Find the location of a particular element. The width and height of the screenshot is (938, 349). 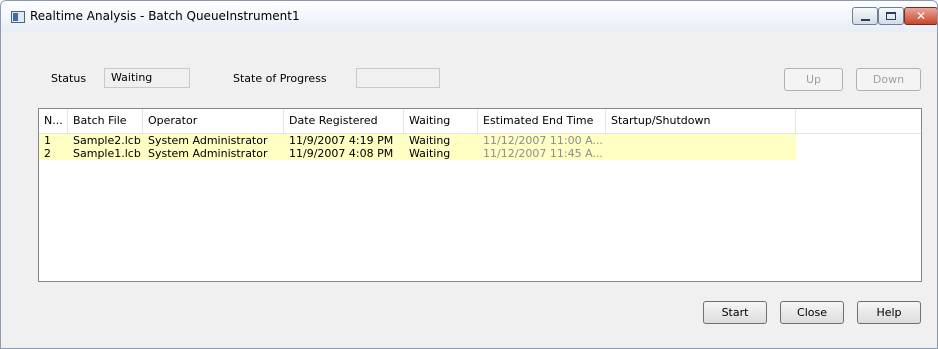

column-header-startup-shutdown: Startup/Shutdown is located at coordinates (701, 121).